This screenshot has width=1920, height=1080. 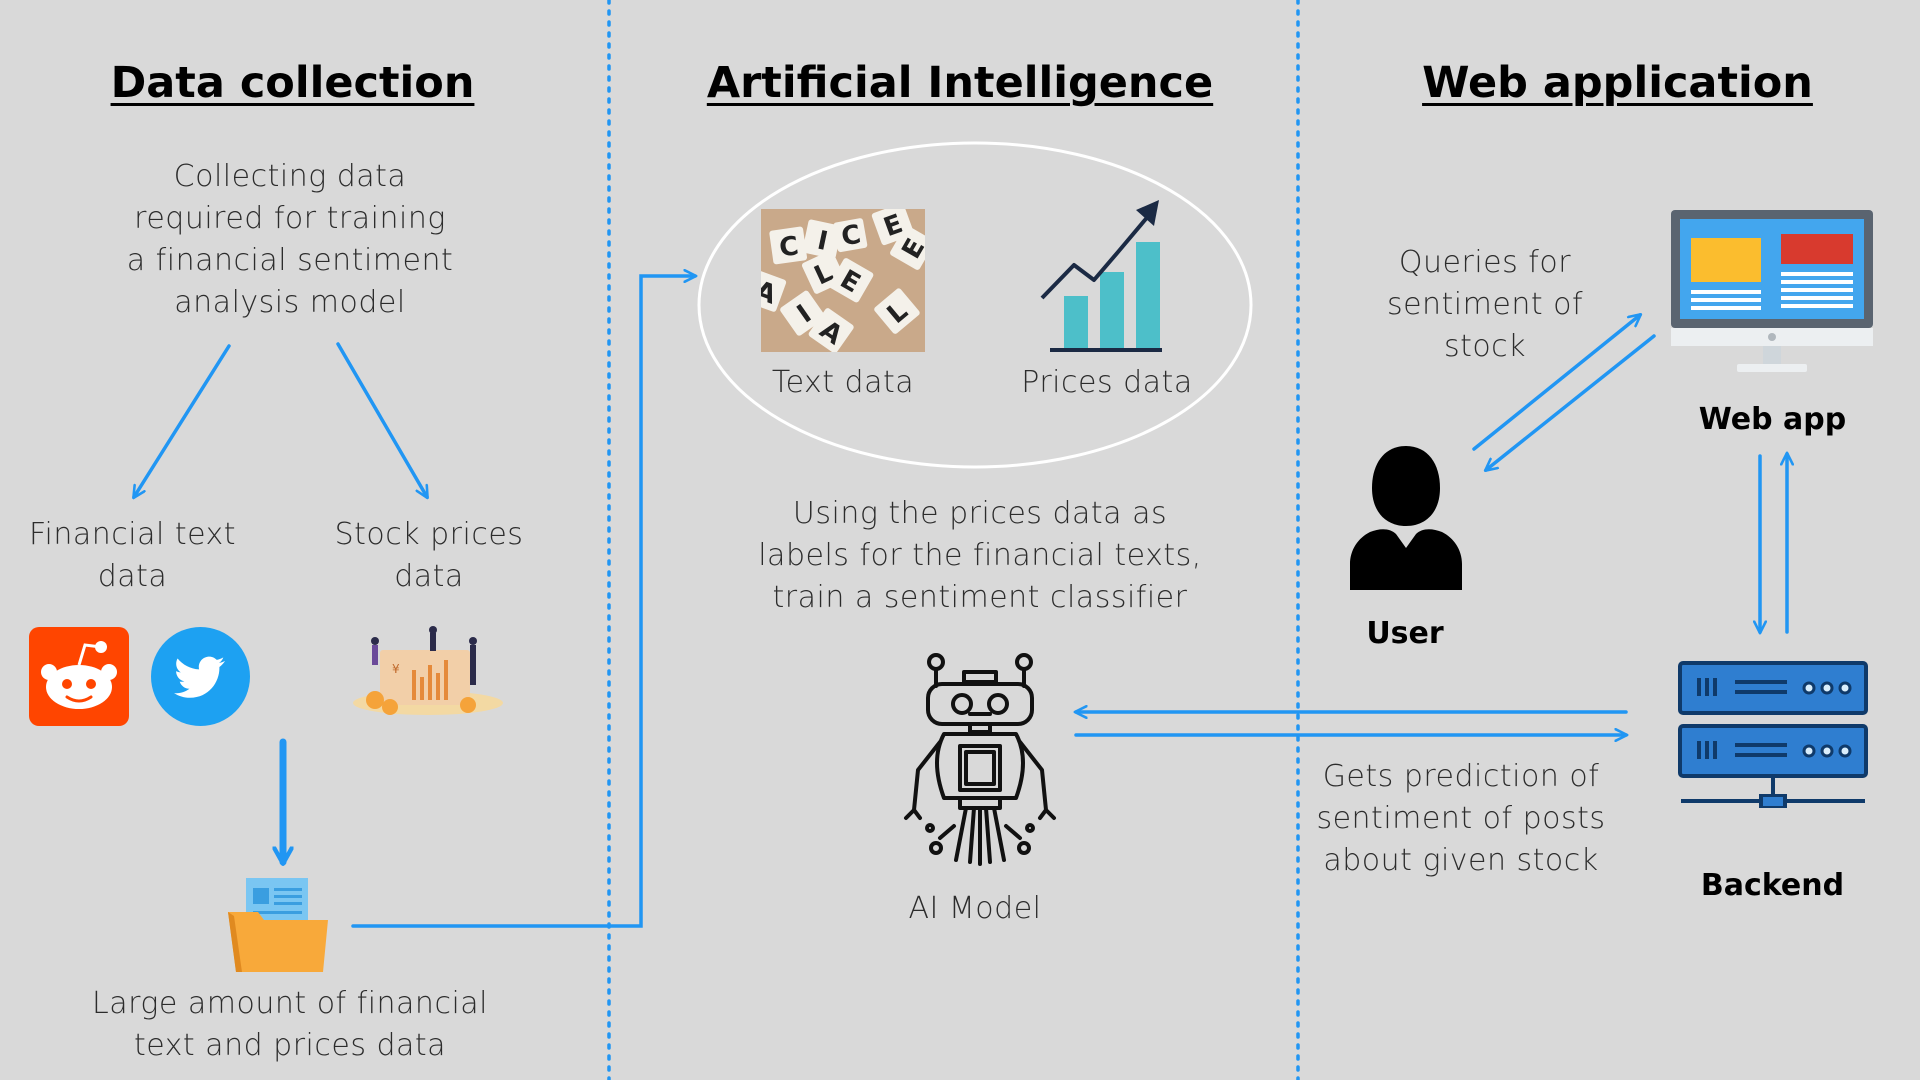 What do you see at coordinates (1556, 383) in the screenshot?
I see `arrow-user-to-webapp` at bounding box center [1556, 383].